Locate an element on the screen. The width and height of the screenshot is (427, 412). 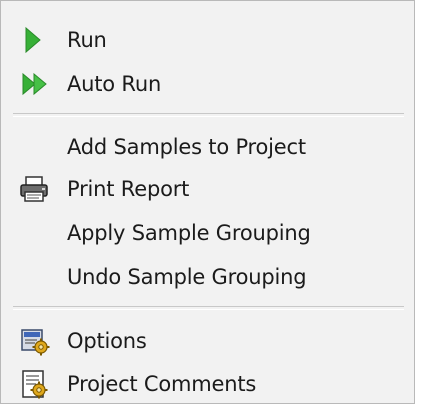
menu-item-label: Apply Sample Grouping is located at coordinates (189, 233).